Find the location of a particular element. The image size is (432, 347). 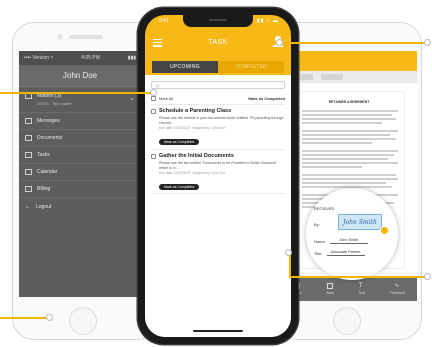

toolbar-tab is located at coordinates (332, 77).